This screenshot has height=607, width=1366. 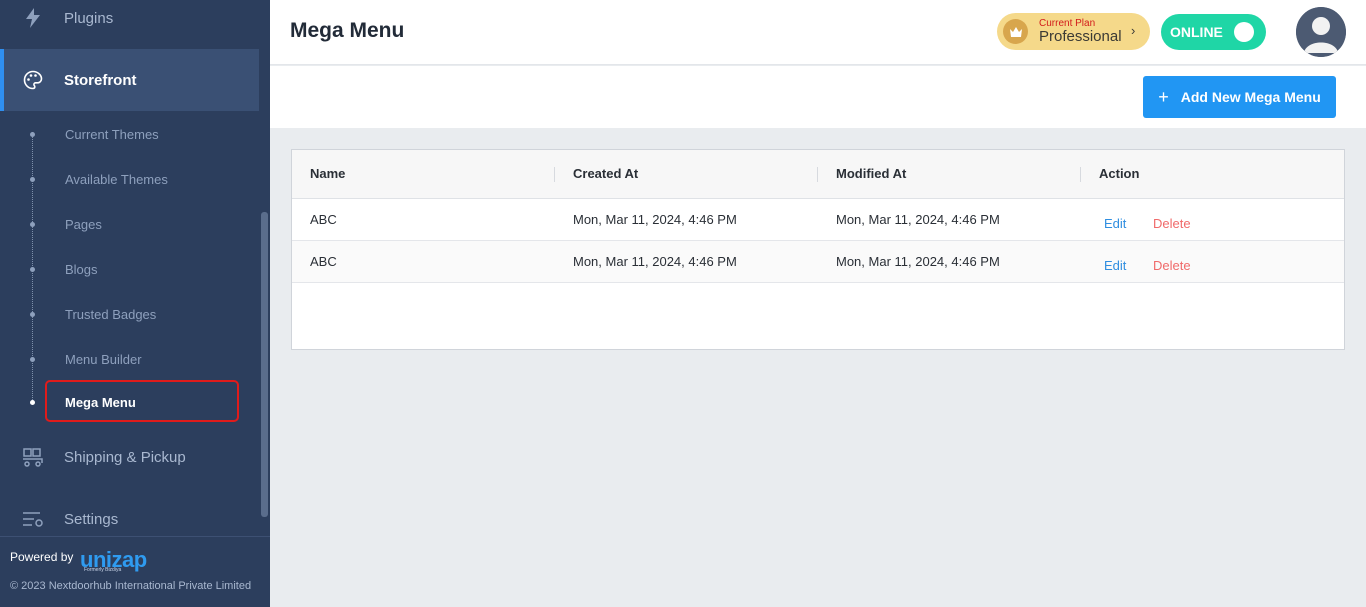 I want to click on column-header-created-at: Created At, so click(x=605, y=173).